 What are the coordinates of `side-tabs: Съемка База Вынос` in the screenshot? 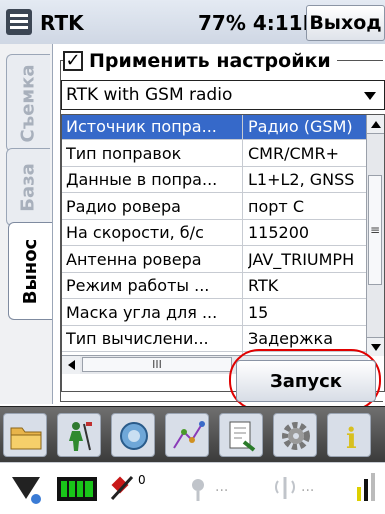 It's located at (26, 224).